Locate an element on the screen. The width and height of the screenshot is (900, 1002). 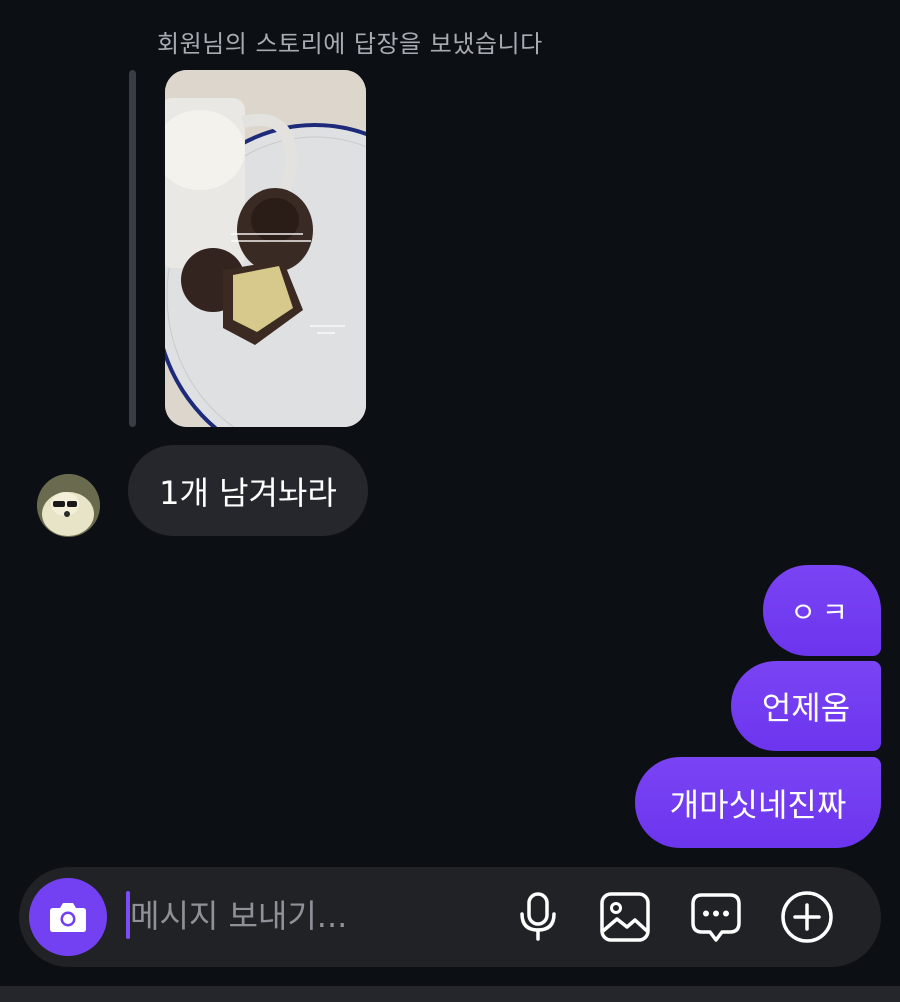
message-input is located at coordinates (310, 916).